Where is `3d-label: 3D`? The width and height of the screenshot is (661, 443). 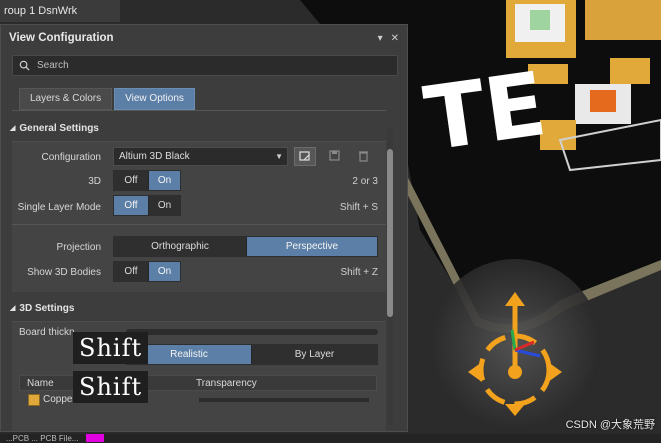 3d-label: 3D is located at coordinates (94, 181).